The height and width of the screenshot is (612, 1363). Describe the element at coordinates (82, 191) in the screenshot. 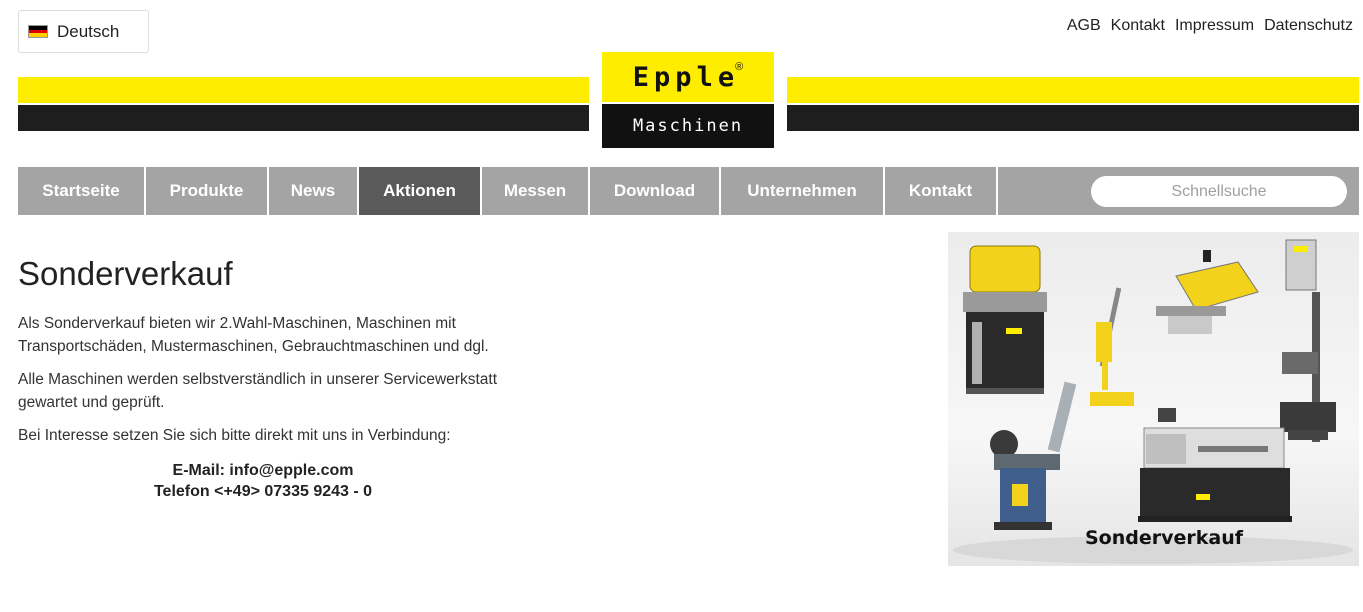

I see `nav-item-startseite: Startseite` at that location.